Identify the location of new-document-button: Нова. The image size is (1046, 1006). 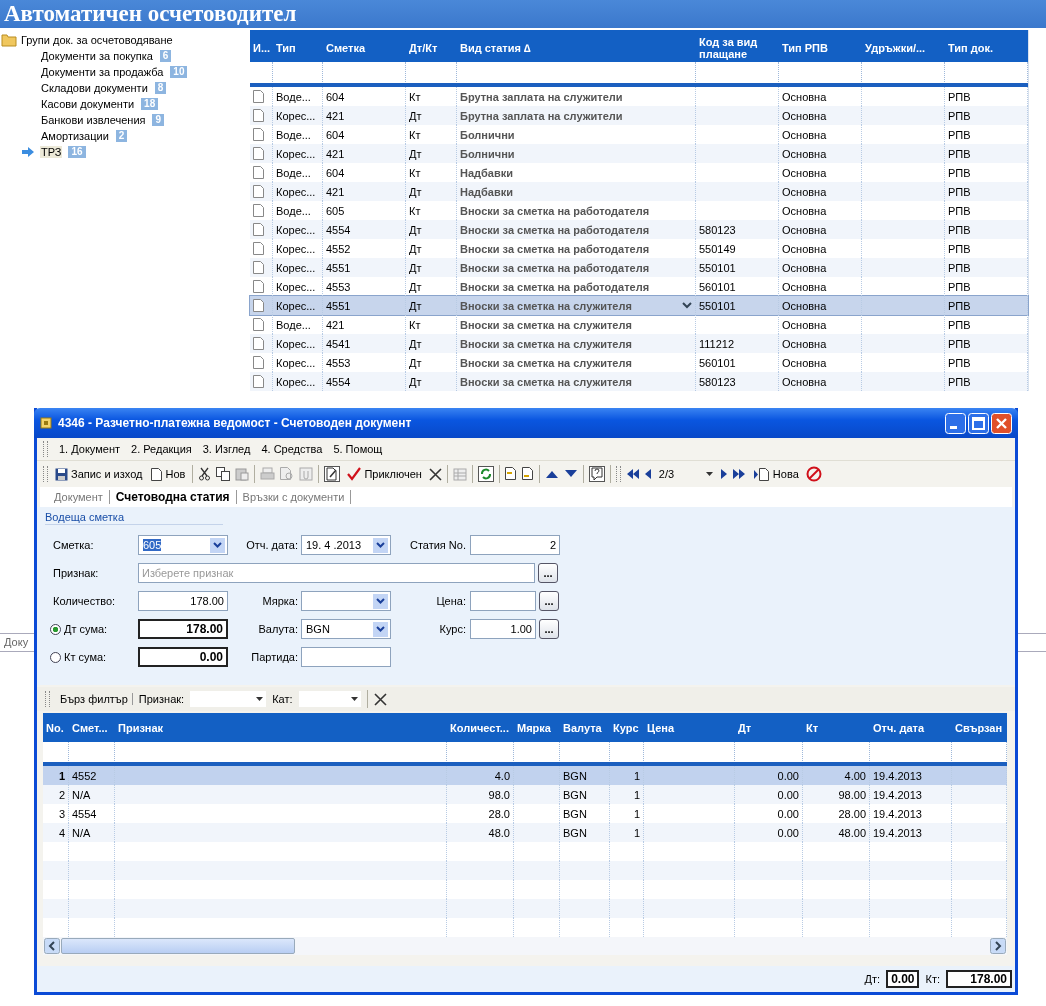
(775, 474).